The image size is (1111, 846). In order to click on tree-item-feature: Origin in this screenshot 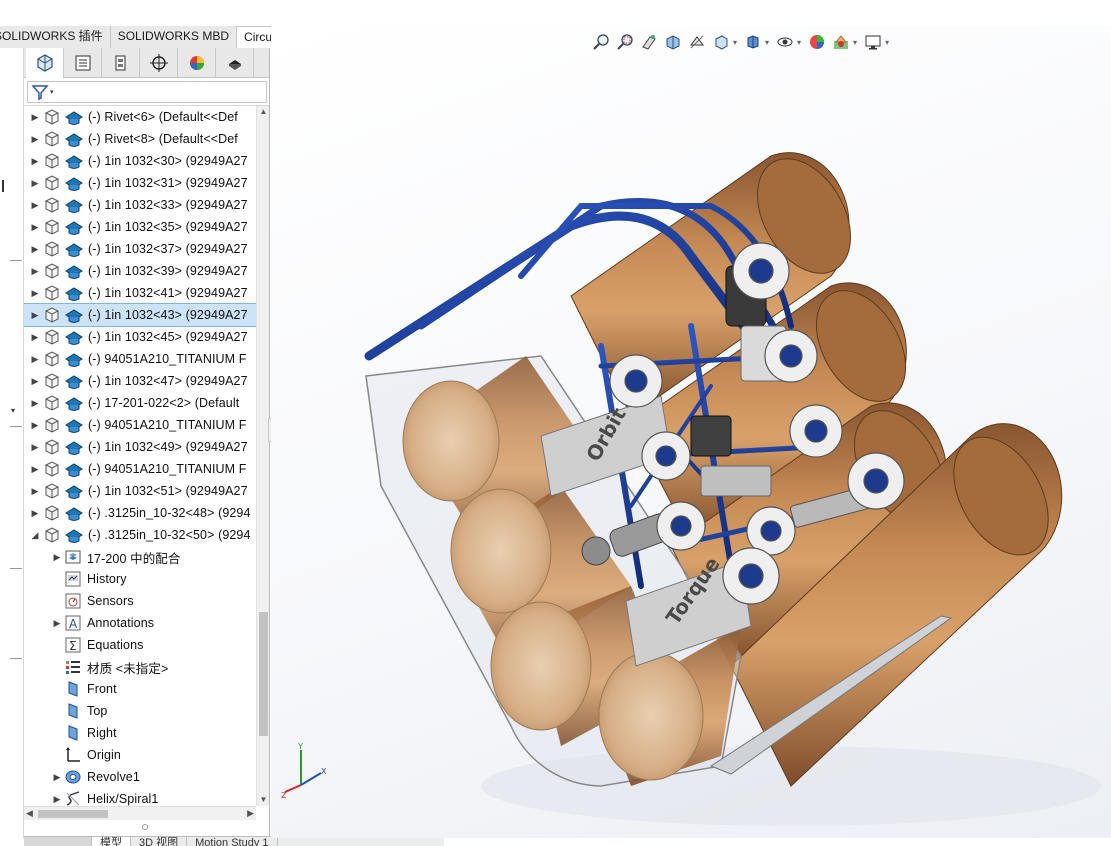, I will do `click(140, 755)`.